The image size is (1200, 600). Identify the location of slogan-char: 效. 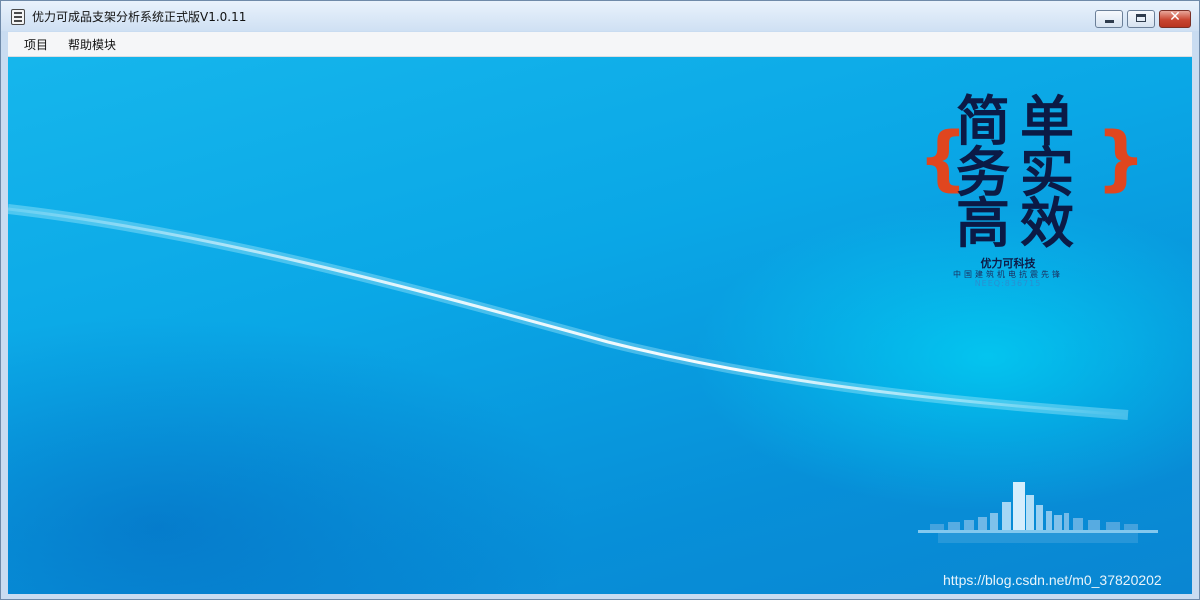
(1047, 223).